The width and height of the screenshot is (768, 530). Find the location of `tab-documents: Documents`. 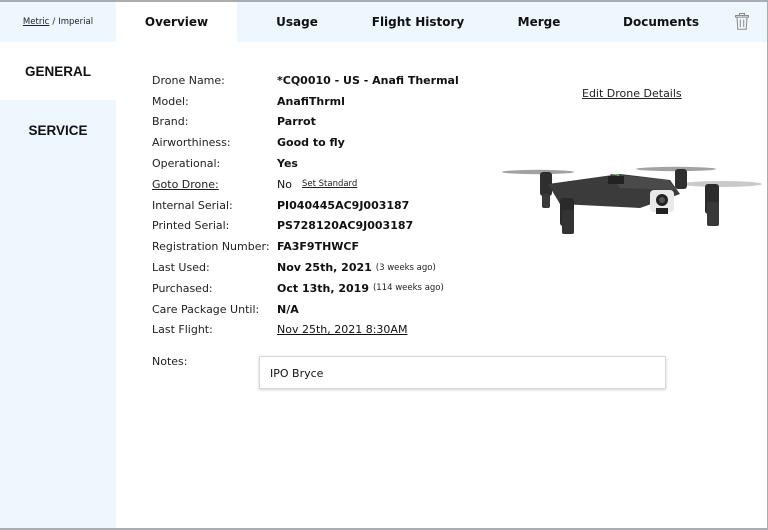

tab-documents: Documents is located at coordinates (661, 22).